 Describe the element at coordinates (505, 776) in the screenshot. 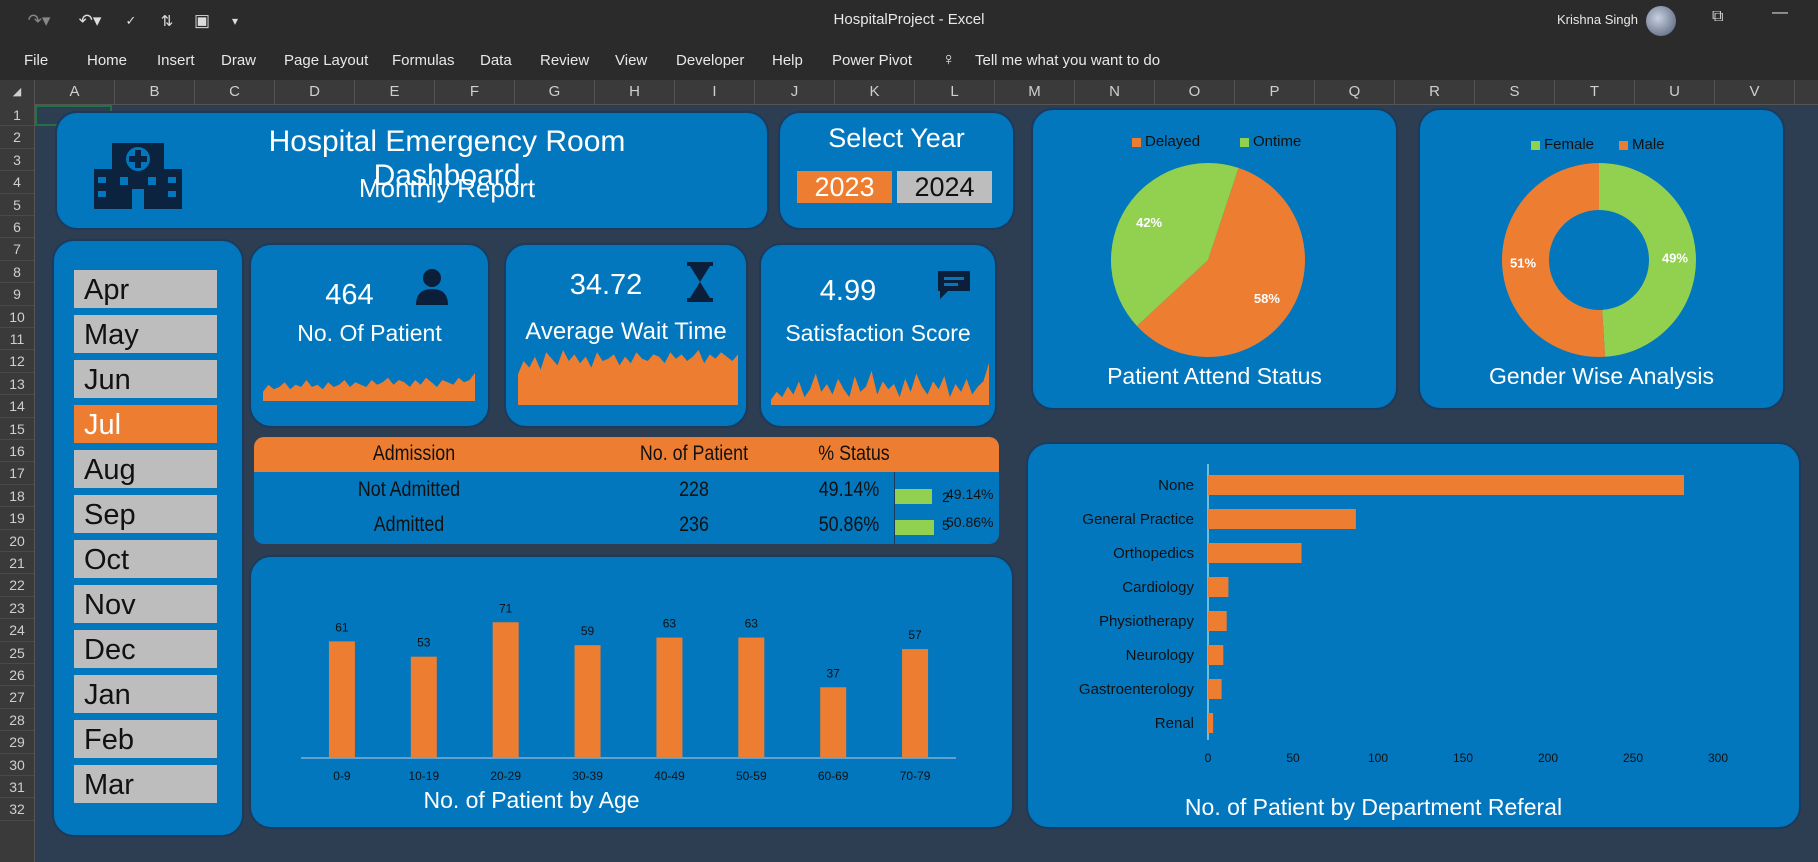

I see `age-tick-20-29: 20-29` at that location.